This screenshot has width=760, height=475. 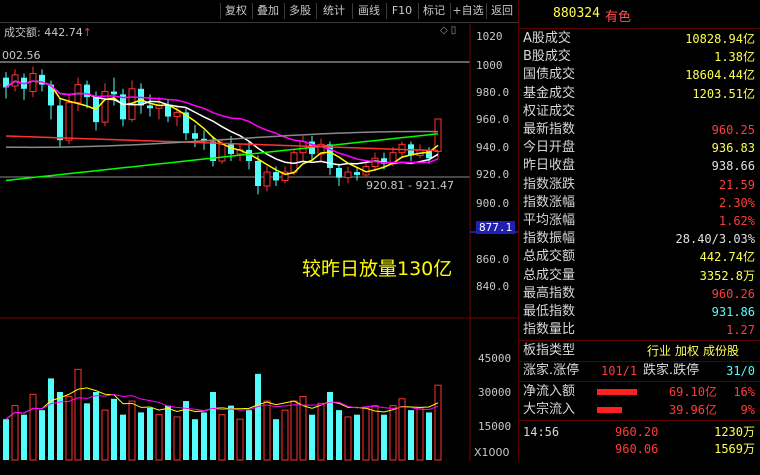 What do you see at coordinates (733, 293) in the screenshot?
I see `stat-value: 960.26` at bounding box center [733, 293].